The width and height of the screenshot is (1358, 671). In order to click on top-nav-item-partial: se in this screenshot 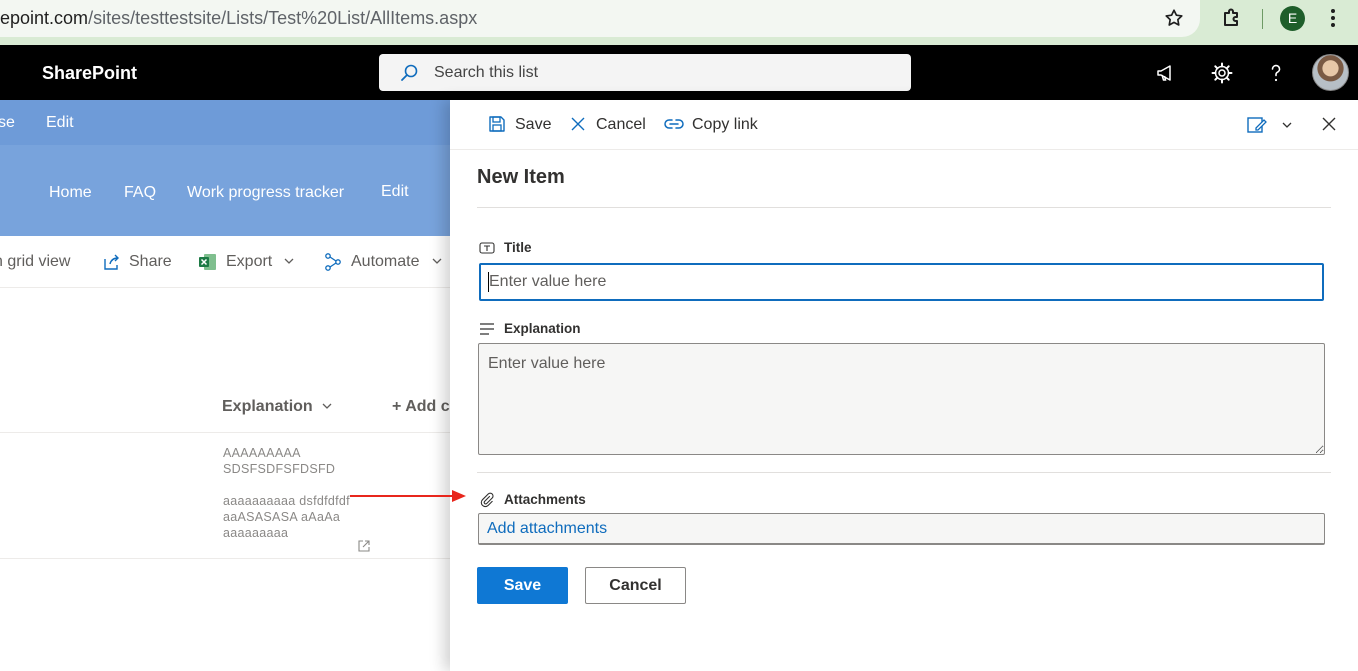, I will do `click(7, 123)`.